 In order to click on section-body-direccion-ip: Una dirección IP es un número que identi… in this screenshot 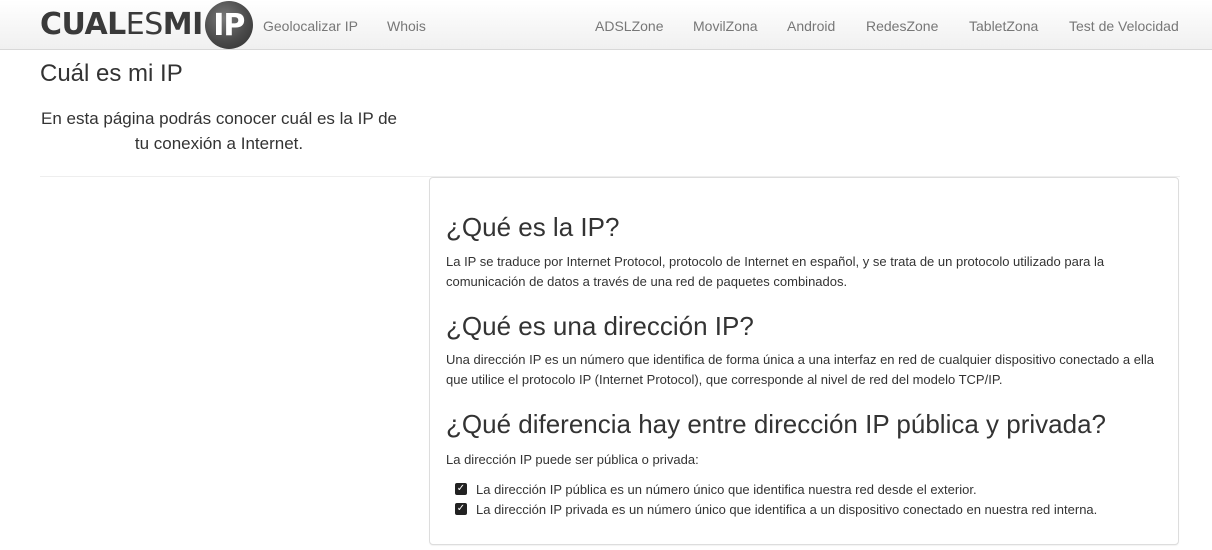, I will do `click(800, 369)`.